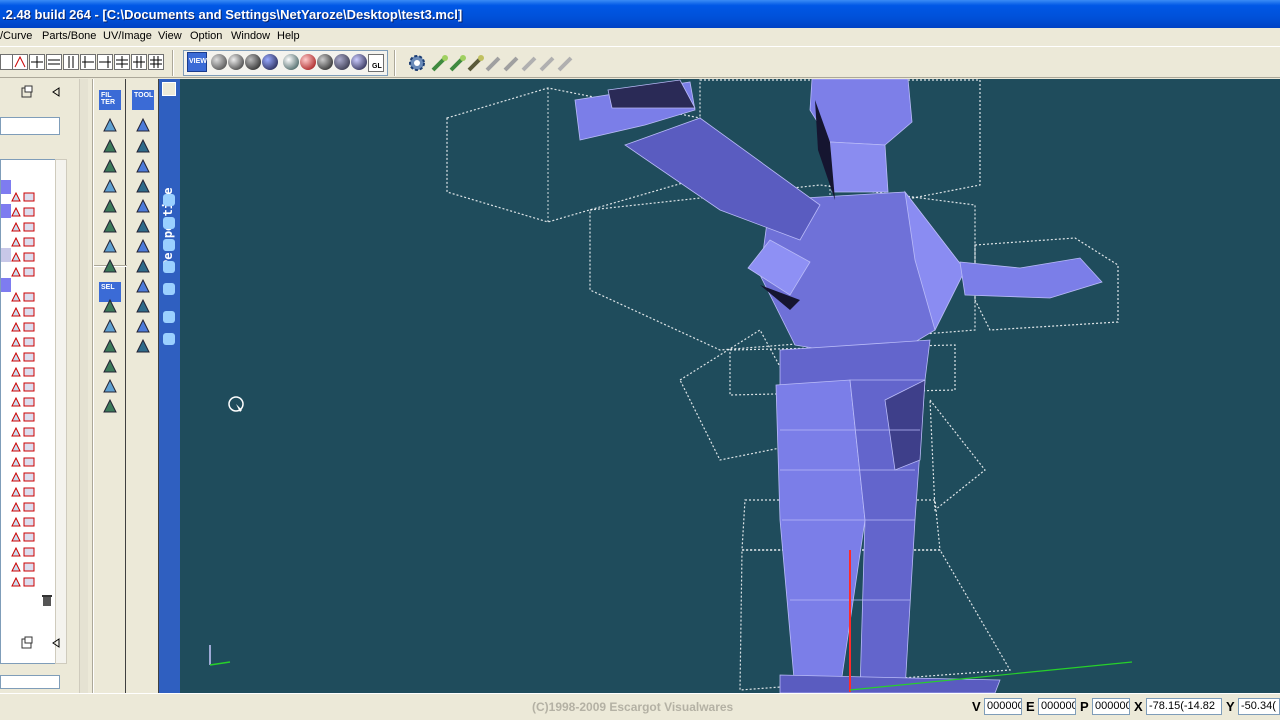 The width and height of the screenshot is (1280, 720). Describe the element at coordinates (127, 36) in the screenshot. I see `menu-uv-image: UV/Image` at that location.